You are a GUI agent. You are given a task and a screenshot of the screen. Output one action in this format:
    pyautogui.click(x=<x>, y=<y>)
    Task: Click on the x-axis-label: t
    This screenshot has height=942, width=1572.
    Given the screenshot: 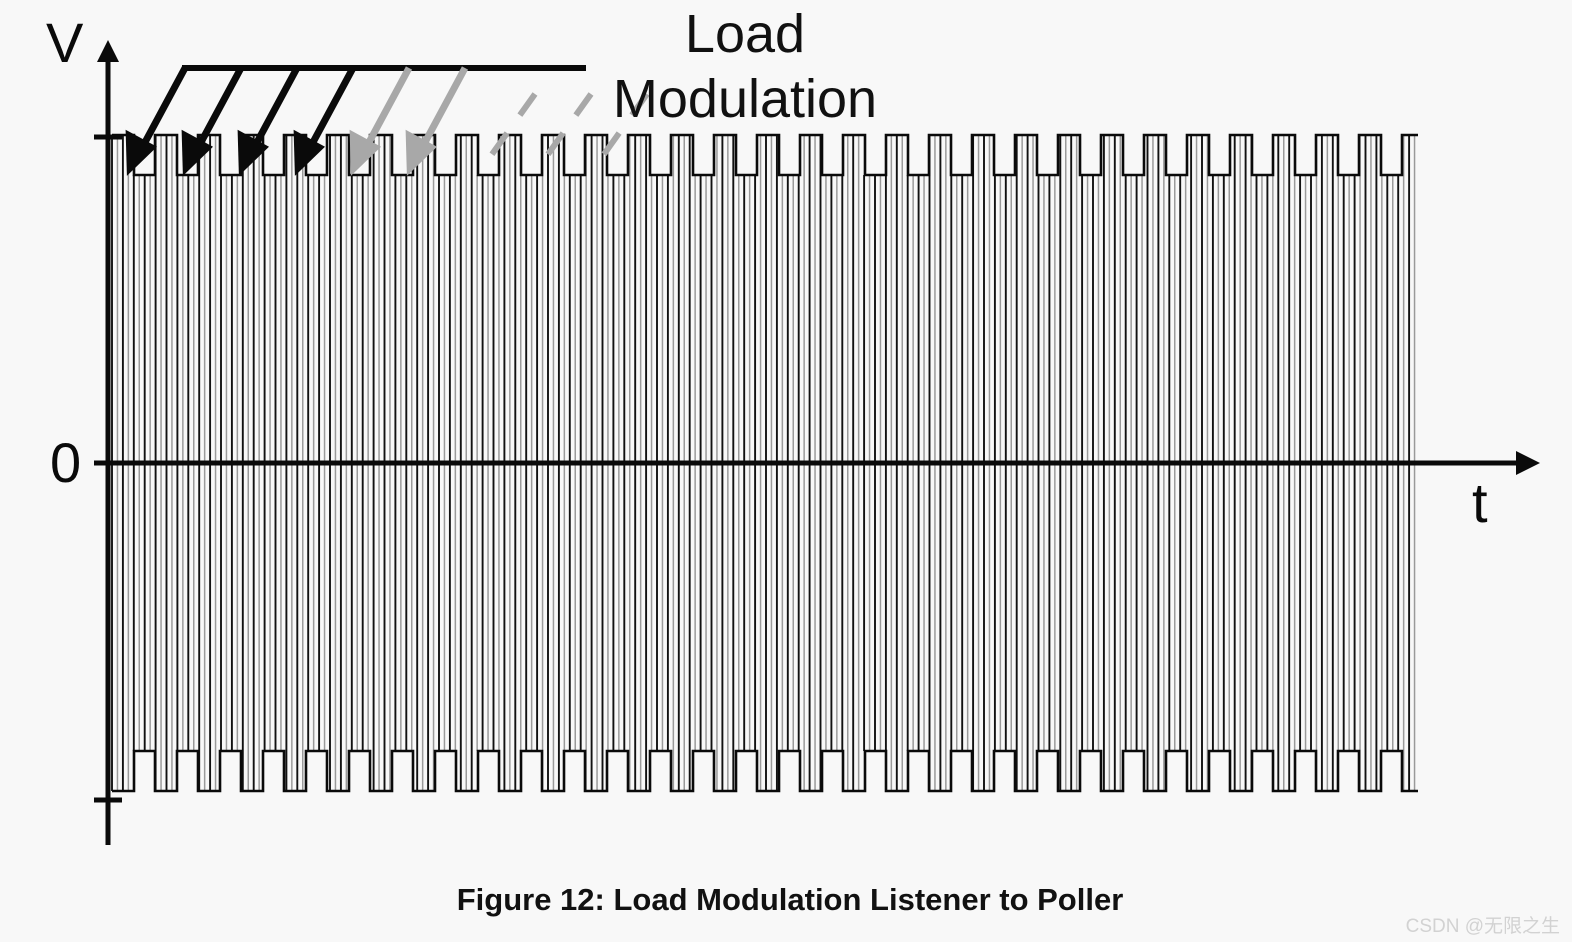 What is the action you would take?
    pyautogui.click(x=1480, y=502)
    